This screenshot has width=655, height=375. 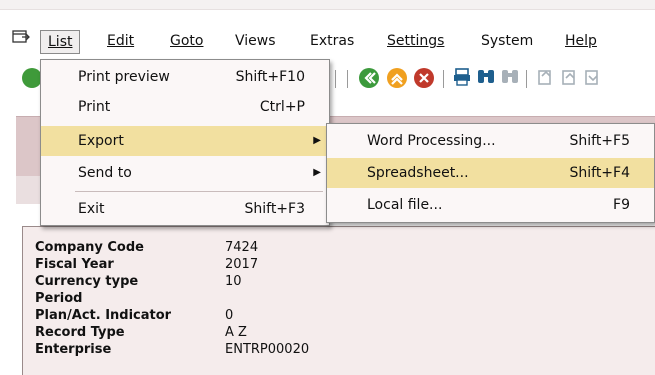 What do you see at coordinates (73, 349) in the screenshot?
I see `field-label: Enterprise` at bounding box center [73, 349].